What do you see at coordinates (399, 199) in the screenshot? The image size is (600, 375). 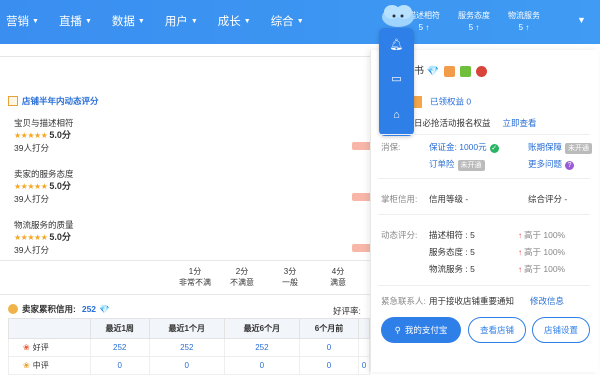 I see `shop-credit-label: 掌柜信用:` at bounding box center [399, 199].